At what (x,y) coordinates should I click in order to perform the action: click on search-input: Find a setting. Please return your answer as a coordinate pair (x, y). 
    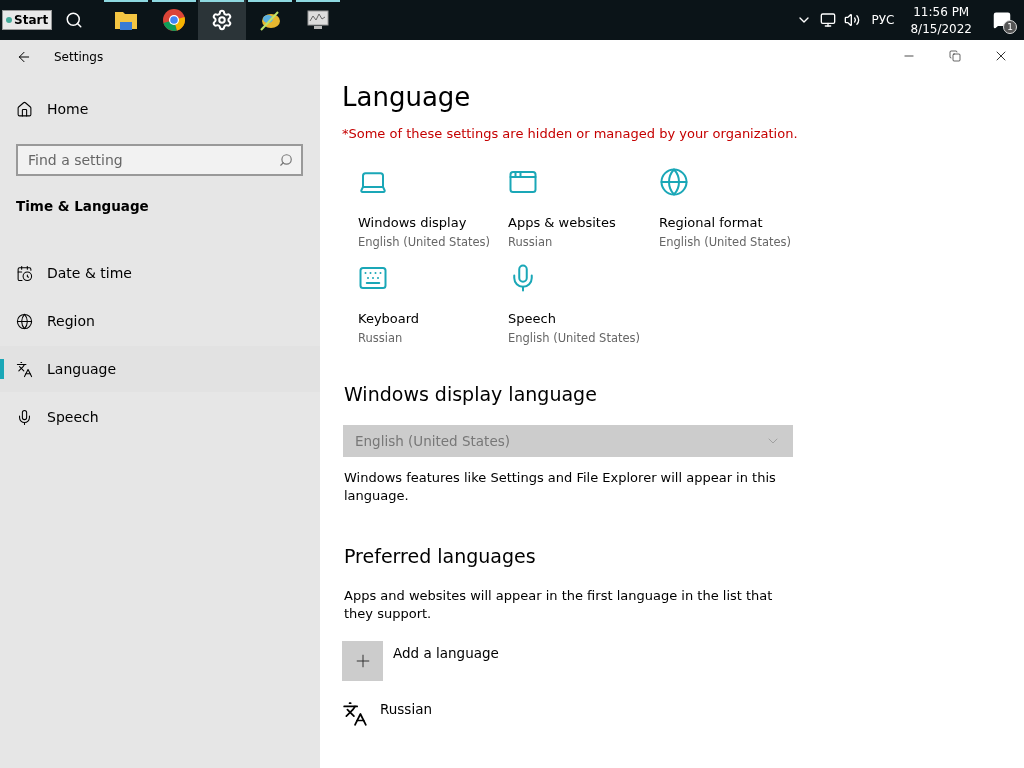
    Looking at the image, I should click on (152, 160).